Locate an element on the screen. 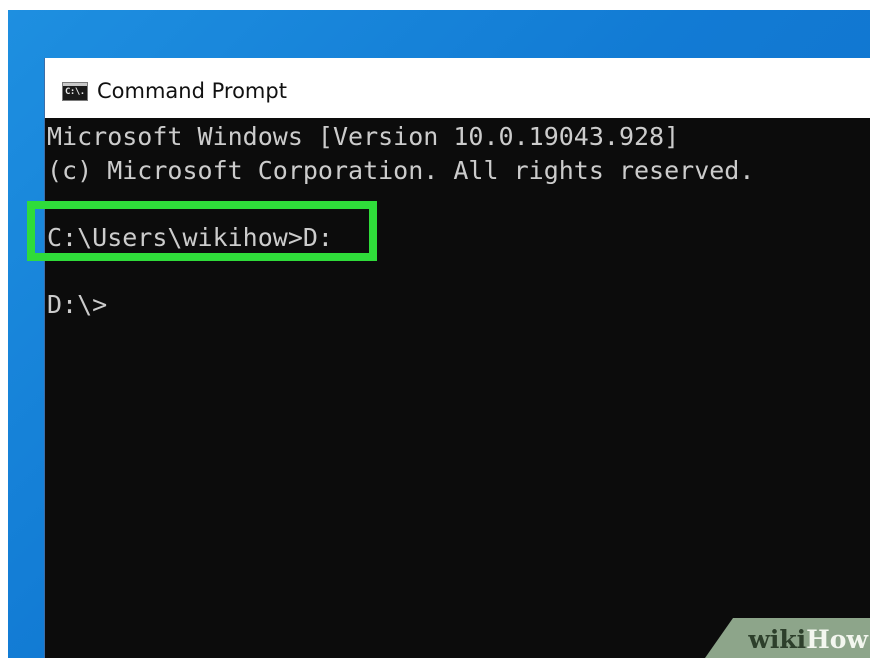 This screenshot has height=658, width=870. watermark-text: wikiHow is located at coordinates (808, 640).